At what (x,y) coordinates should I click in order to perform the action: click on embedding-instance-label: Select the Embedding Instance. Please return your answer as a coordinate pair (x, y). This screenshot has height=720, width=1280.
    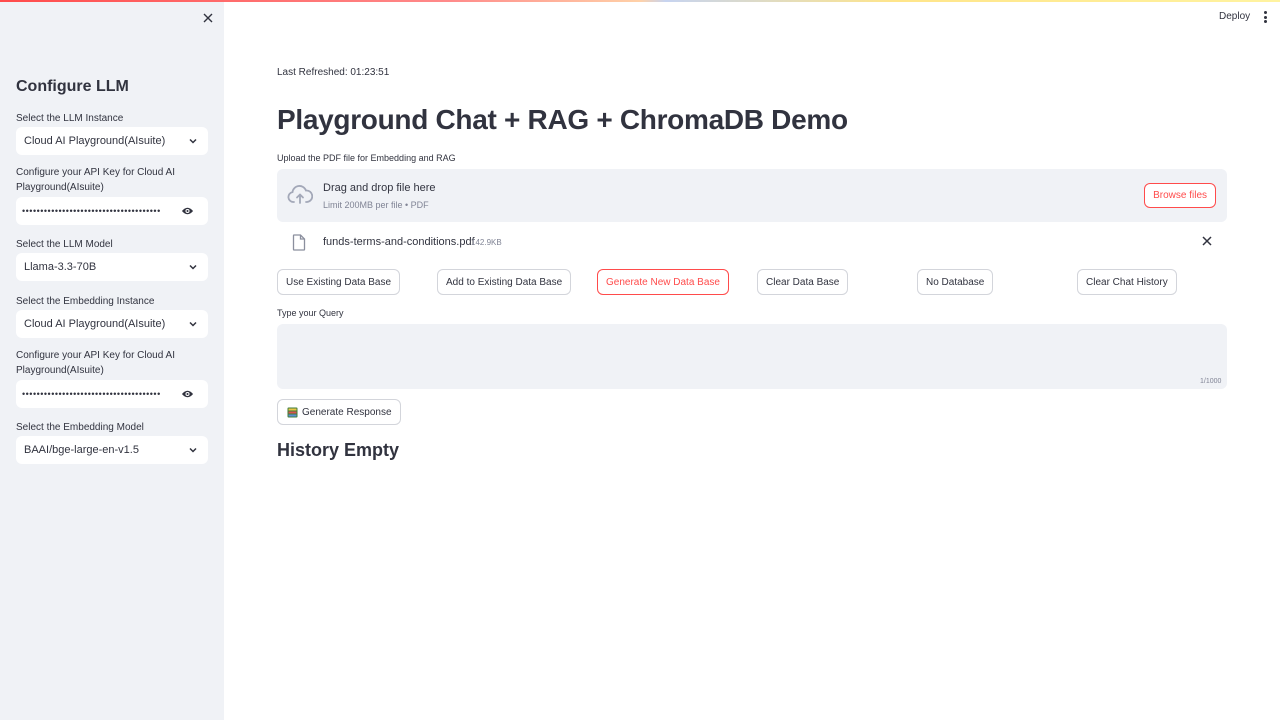
    Looking at the image, I should click on (85, 301).